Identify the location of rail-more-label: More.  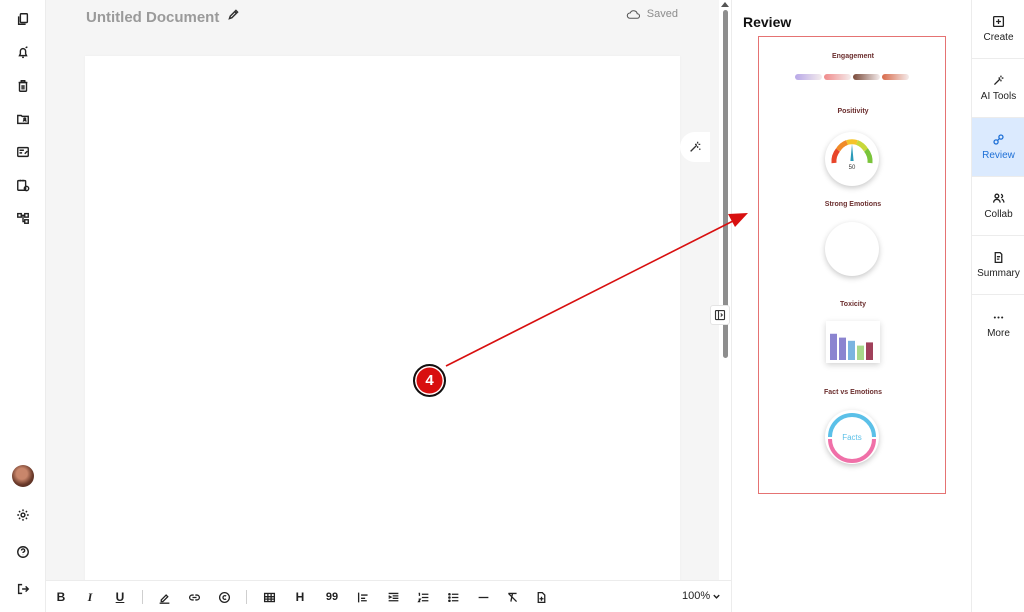
(998, 333).